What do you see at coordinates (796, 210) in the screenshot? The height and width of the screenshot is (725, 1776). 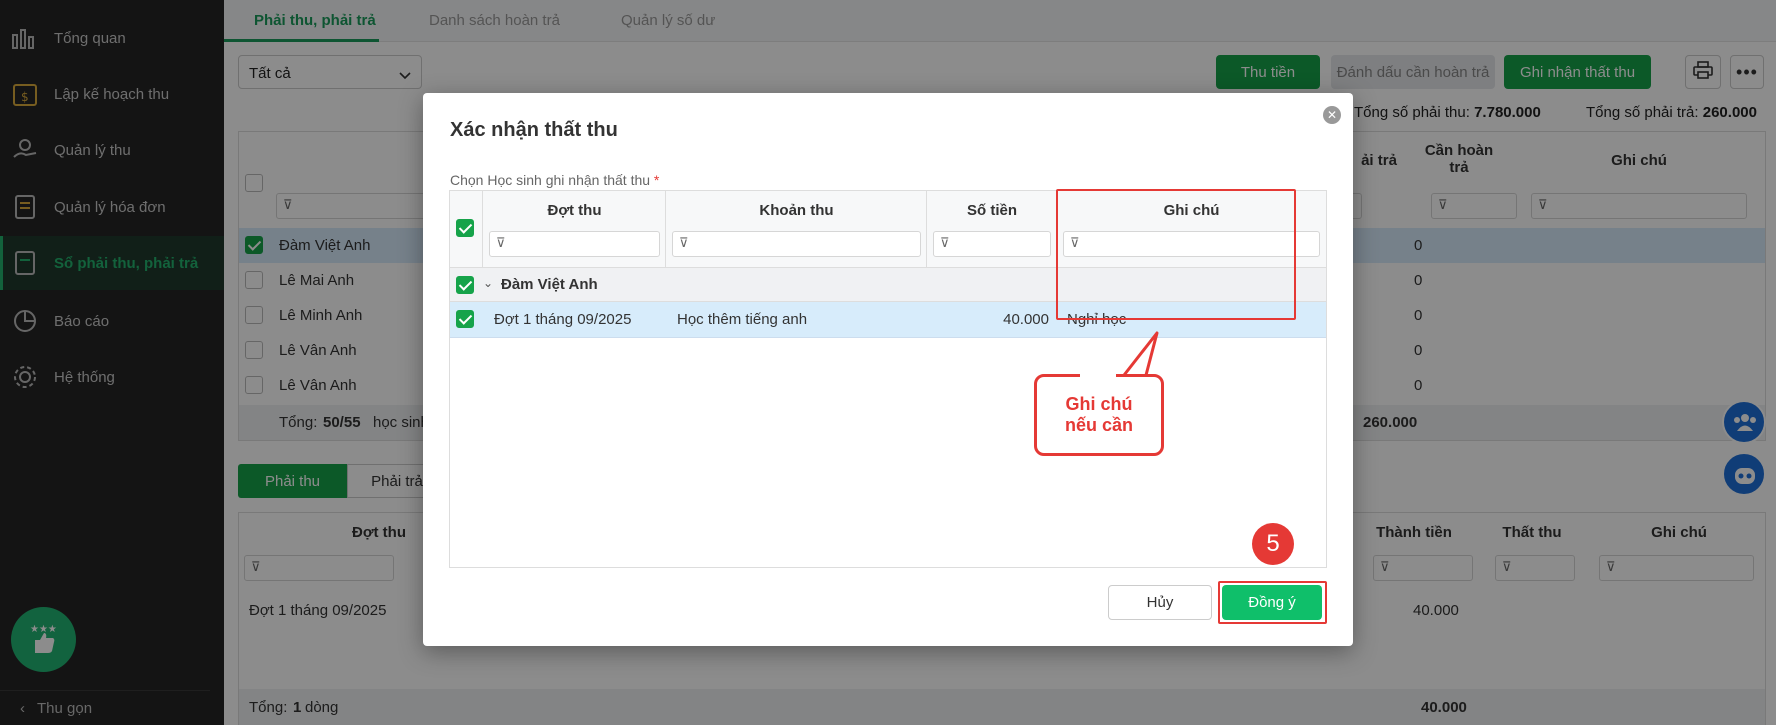 I see `item-header: Khoản thu` at bounding box center [796, 210].